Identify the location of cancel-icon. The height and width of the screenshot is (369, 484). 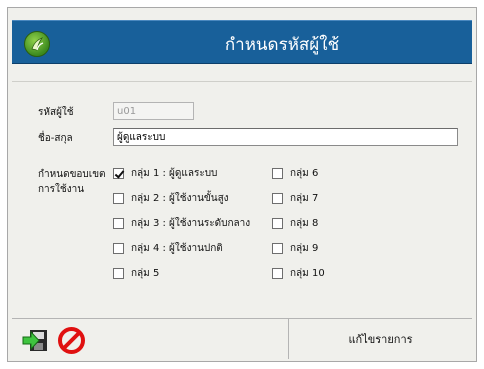
(71, 340).